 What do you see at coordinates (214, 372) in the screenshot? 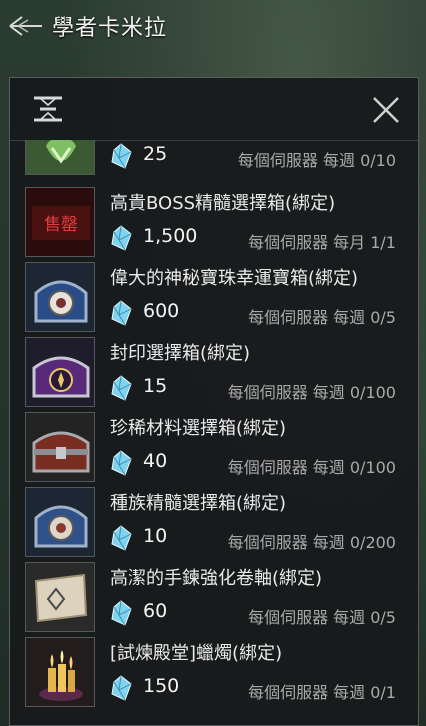
I see `shop-item: 封印選擇箱(綁定) 15 每個伺服器 每週 0/100` at bounding box center [214, 372].